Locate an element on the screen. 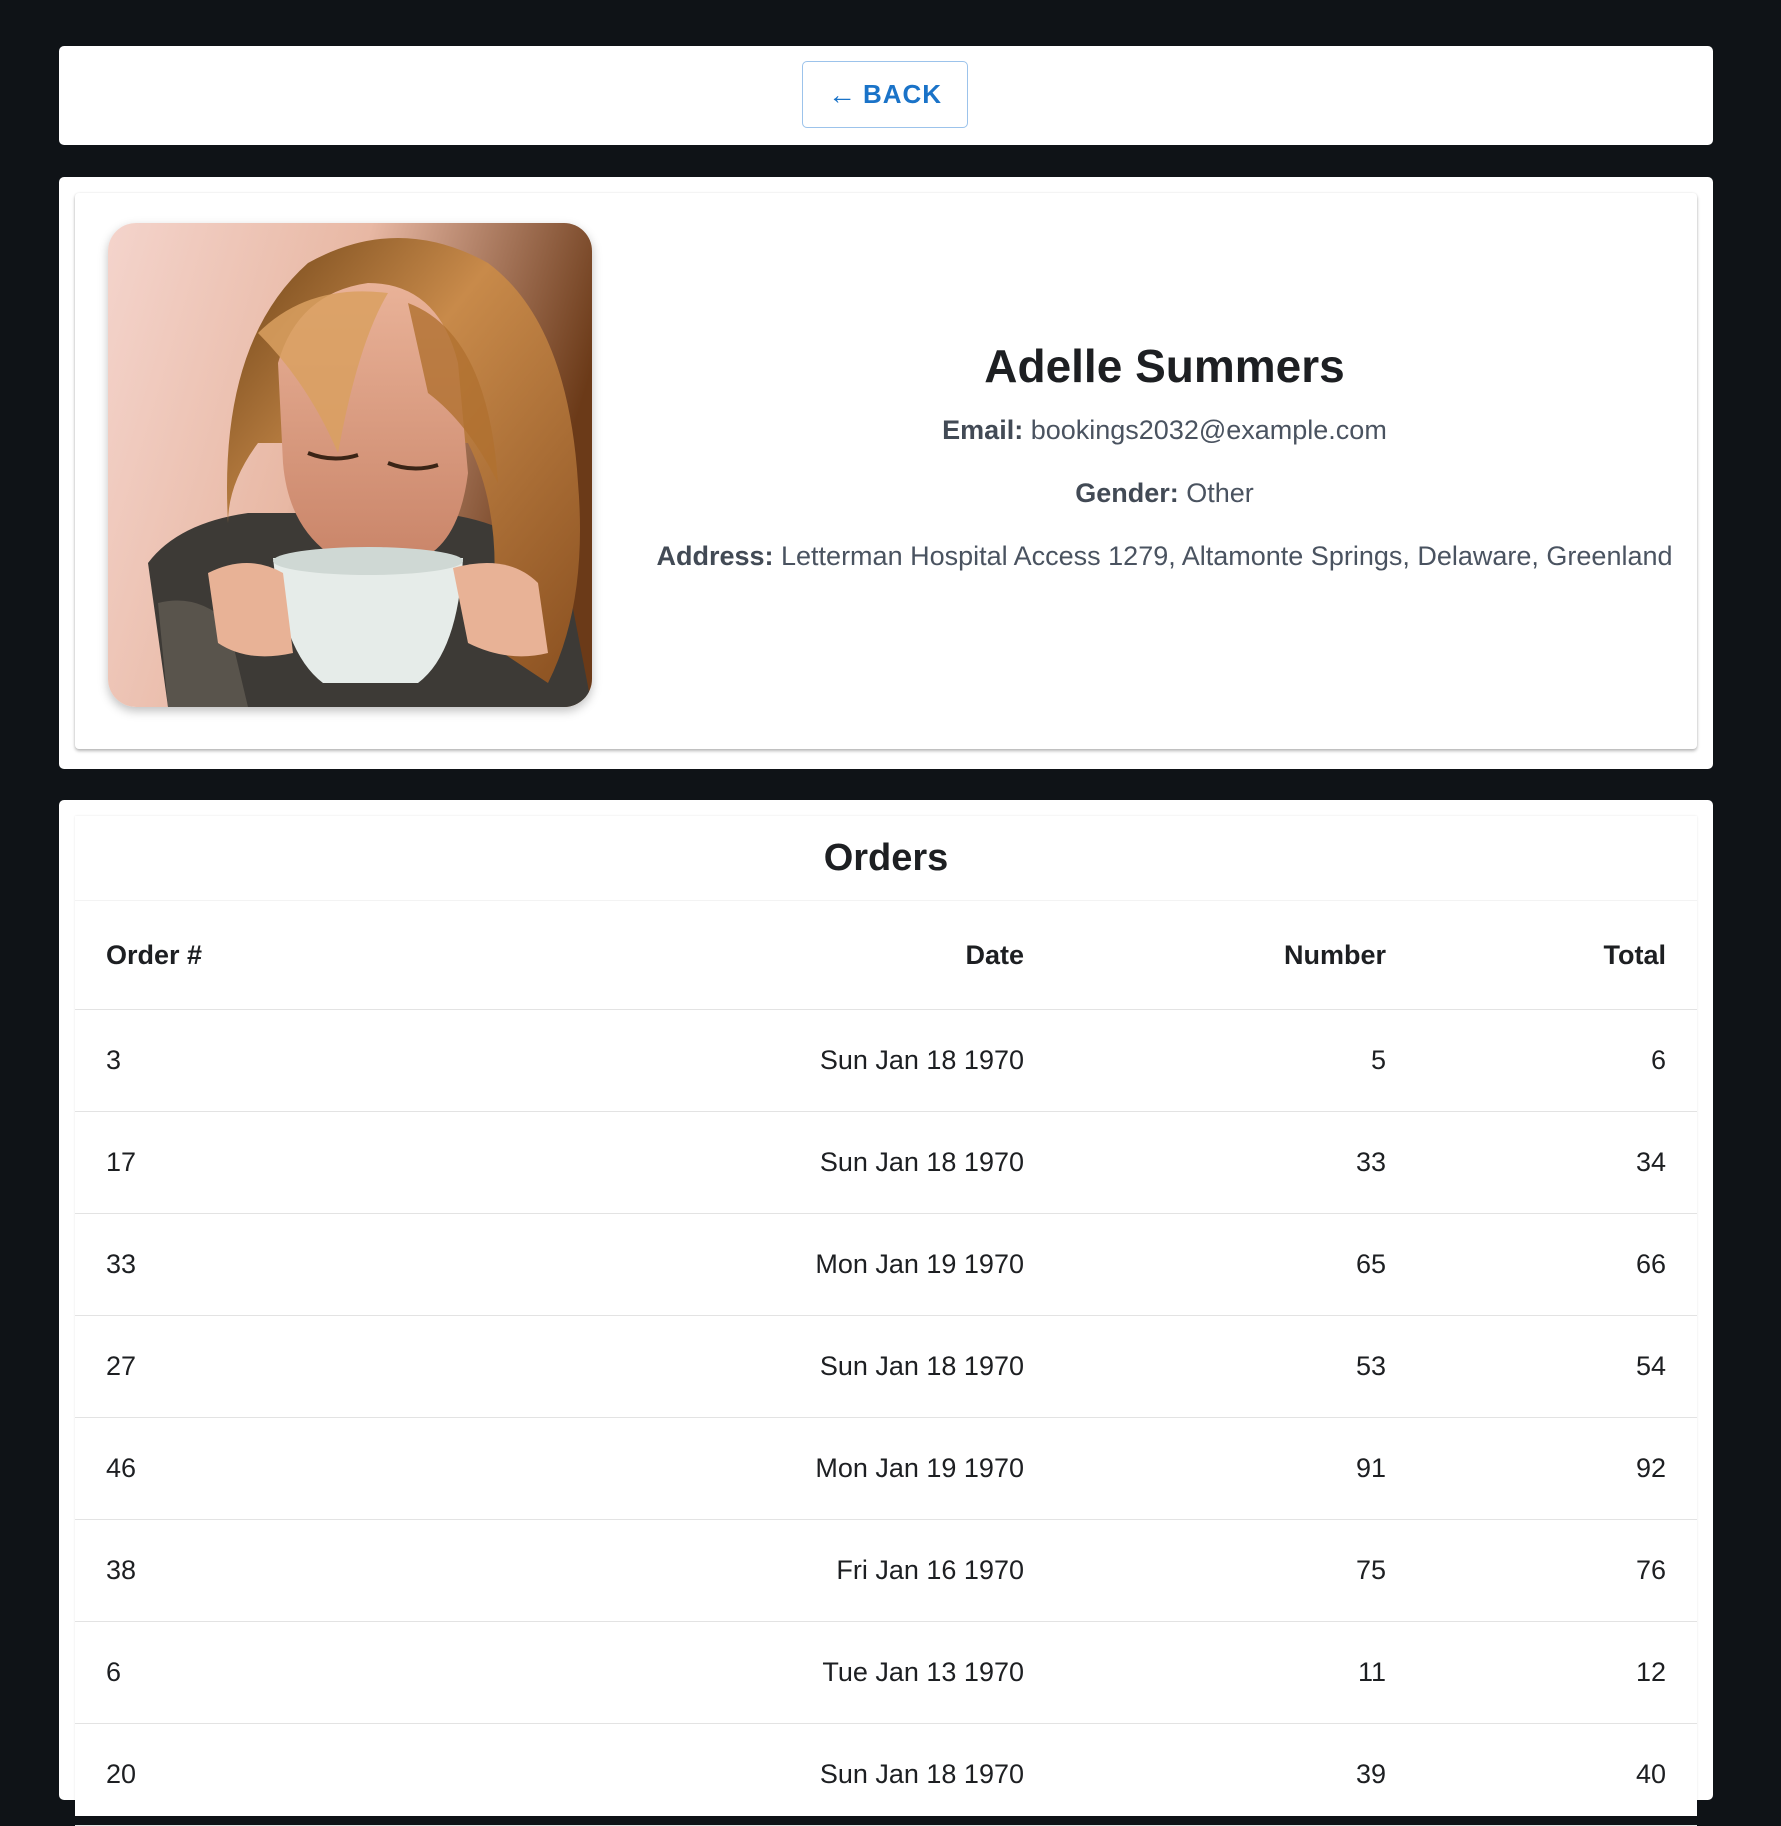 The width and height of the screenshot is (1781, 1826). column-header-number: Number is located at coordinates (1236, 955).